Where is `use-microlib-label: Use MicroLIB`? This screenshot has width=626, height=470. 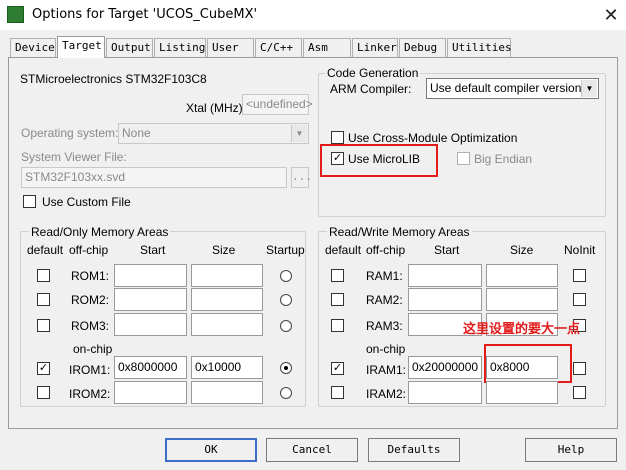 use-microlib-label: Use MicroLIB is located at coordinates (384, 159).